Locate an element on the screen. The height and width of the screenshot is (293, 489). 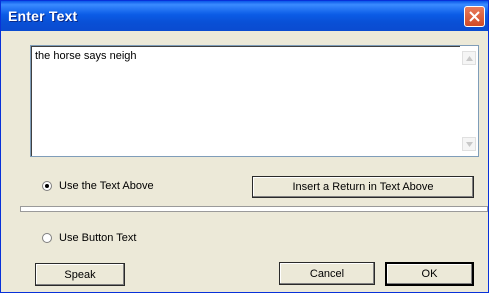
use-button-text-radio is located at coordinates (47, 238).